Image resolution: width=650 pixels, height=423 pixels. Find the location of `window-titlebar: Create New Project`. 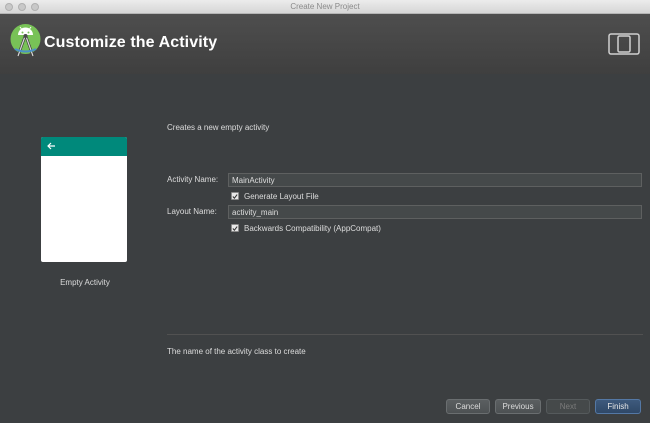

window-titlebar: Create New Project is located at coordinates (325, 7).